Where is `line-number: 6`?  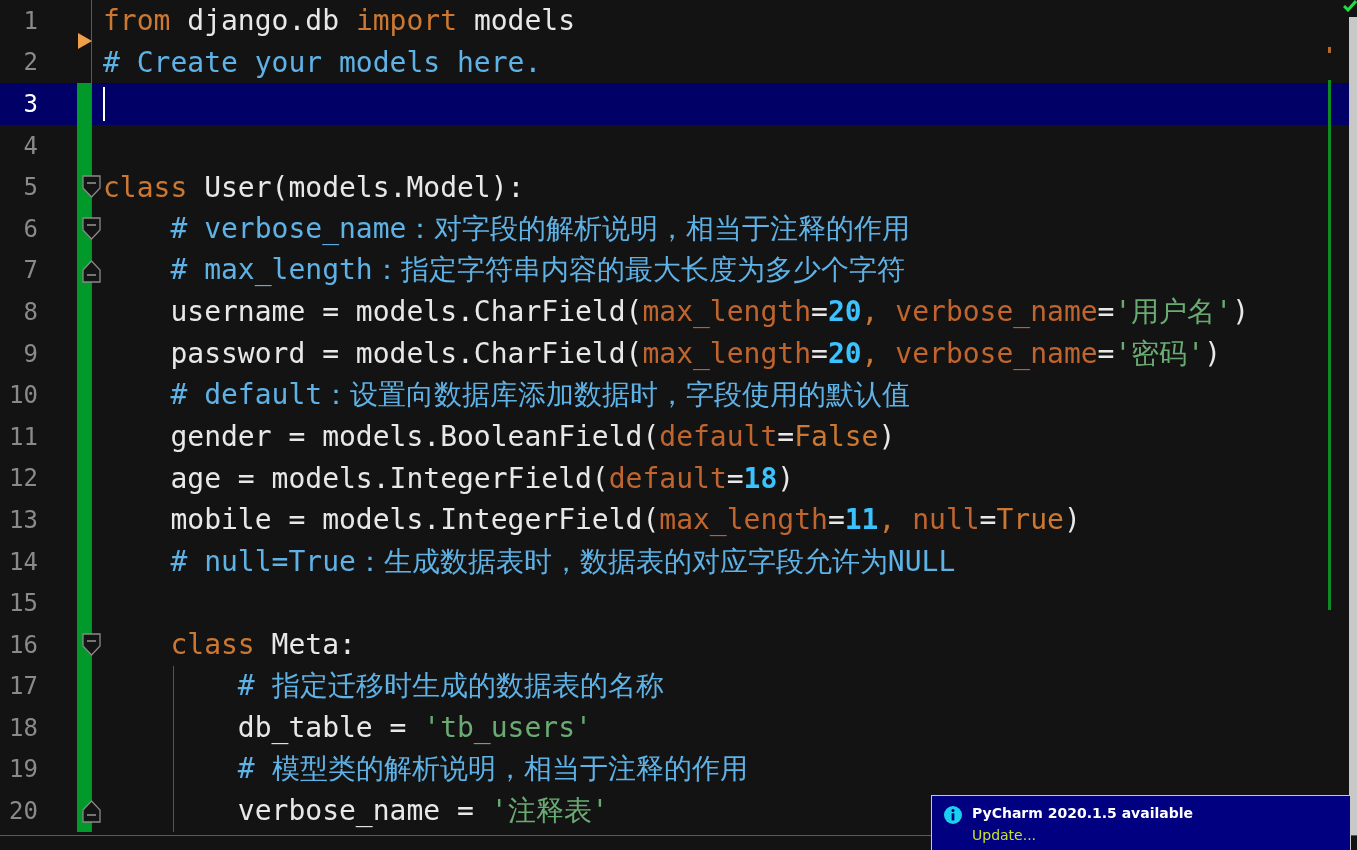 line-number: 6 is located at coordinates (30, 228).